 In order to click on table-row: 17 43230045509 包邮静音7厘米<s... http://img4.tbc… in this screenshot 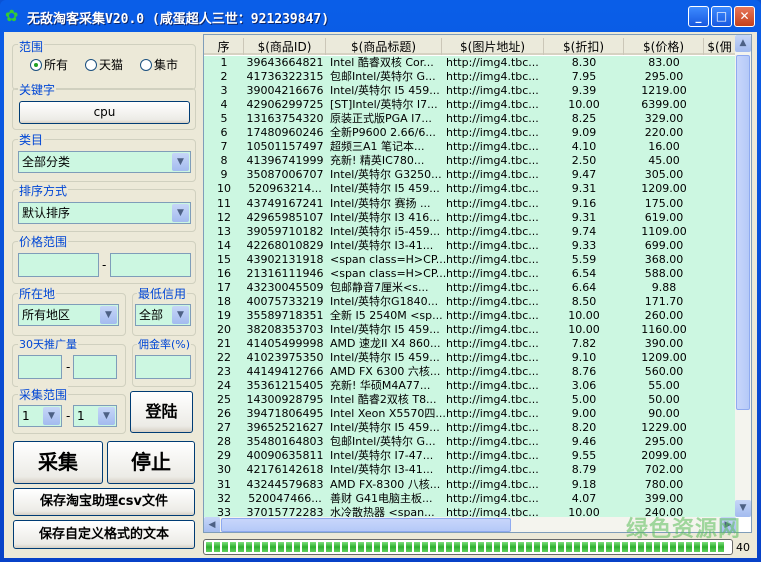, I will do `click(470, 288)`.